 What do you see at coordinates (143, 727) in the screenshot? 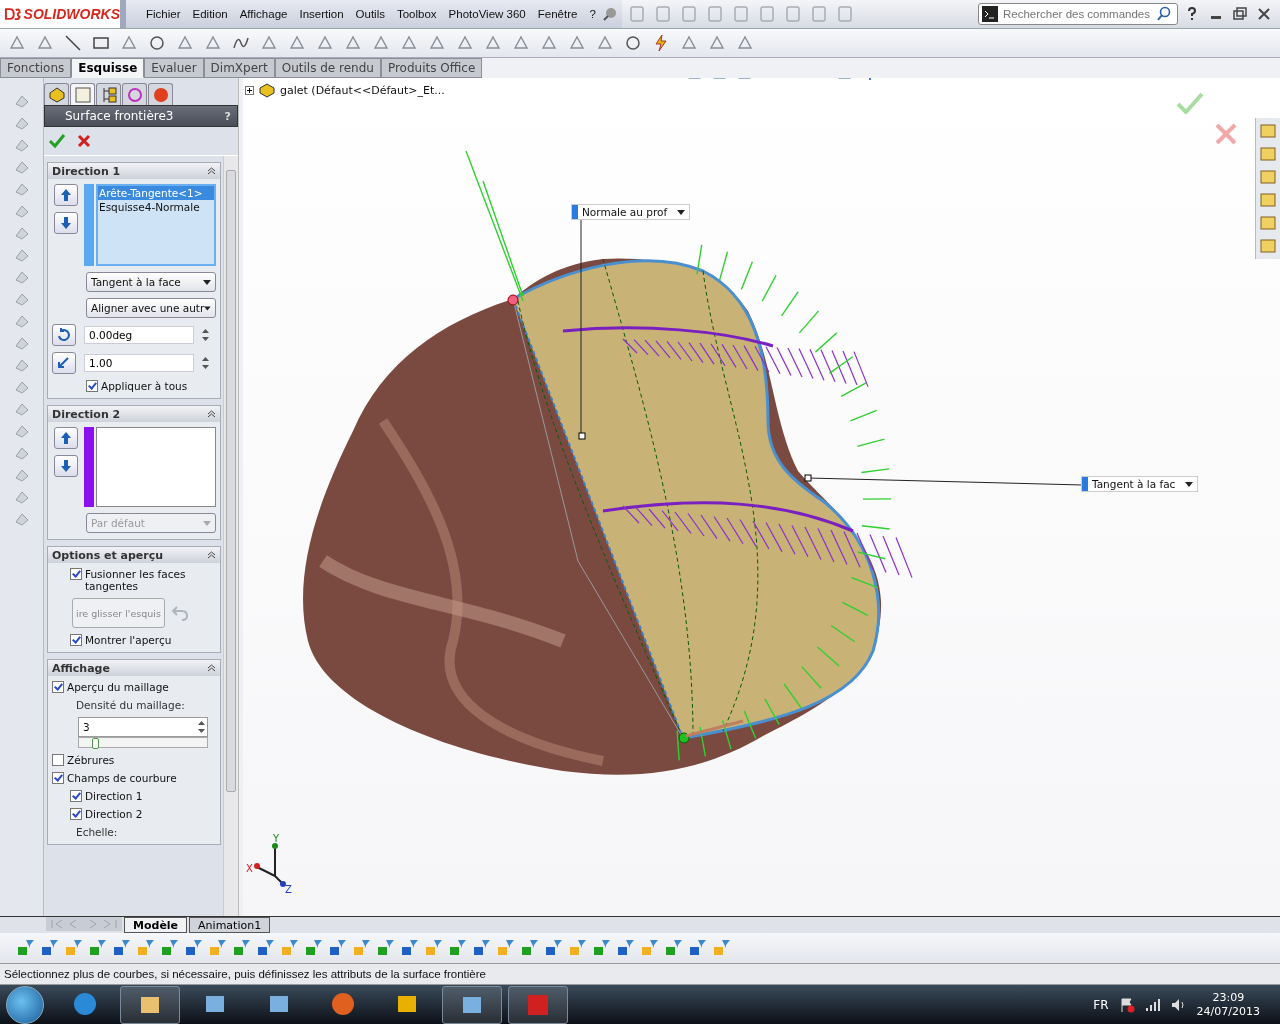
I see `density-field: 3` at bounding box center [143, 727].